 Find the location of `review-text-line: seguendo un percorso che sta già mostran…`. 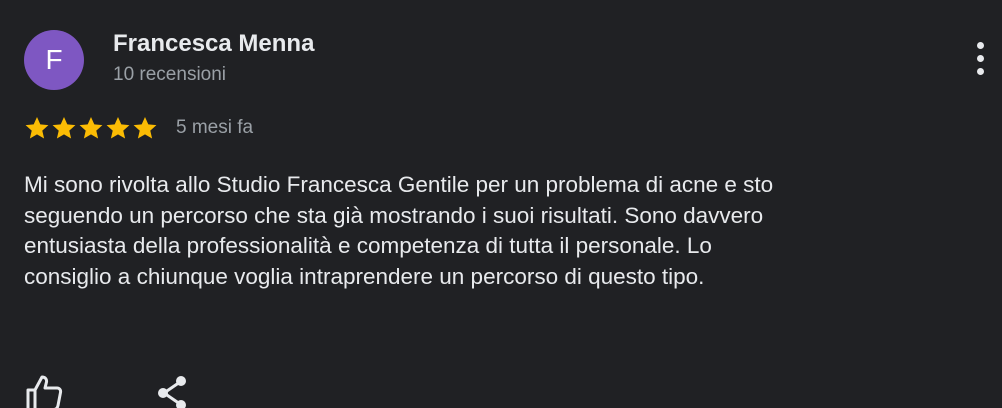

review-text-line: seguendo un percorso che sta già mostran… is located at coordinates (394, 215).